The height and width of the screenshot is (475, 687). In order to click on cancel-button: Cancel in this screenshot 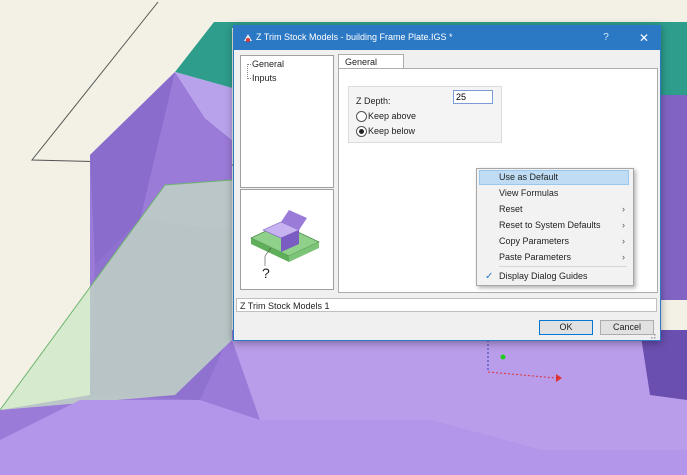, I will do `click(627, 327)`.